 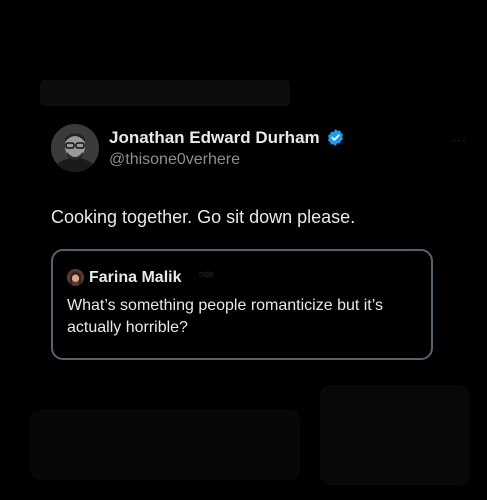 What do you see at coordinates (174, 160) in the screenshot?
I see `author-handle: @thisone0verhere` at bounding box center [174, 160].